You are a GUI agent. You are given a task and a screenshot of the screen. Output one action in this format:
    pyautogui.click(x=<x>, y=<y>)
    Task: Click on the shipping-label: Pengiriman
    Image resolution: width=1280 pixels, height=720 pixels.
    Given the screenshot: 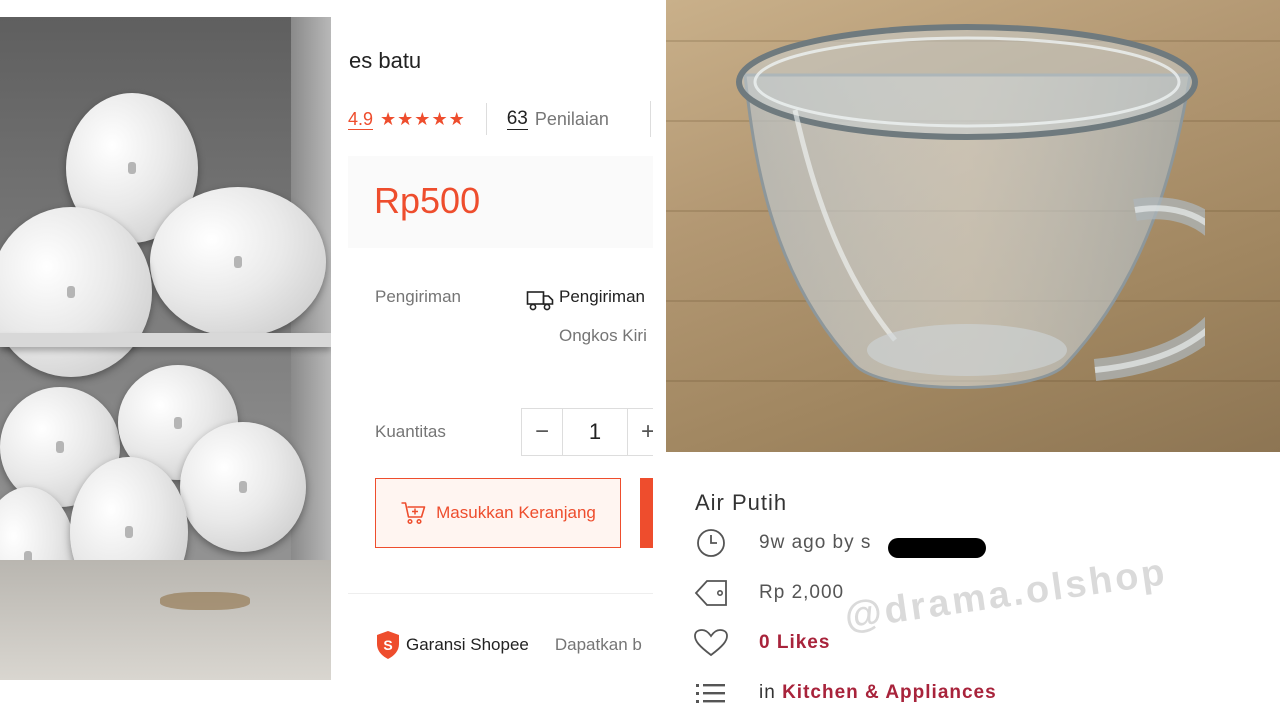 What is the action you would take?
    pyautogui.click(x=418, y=296)
    